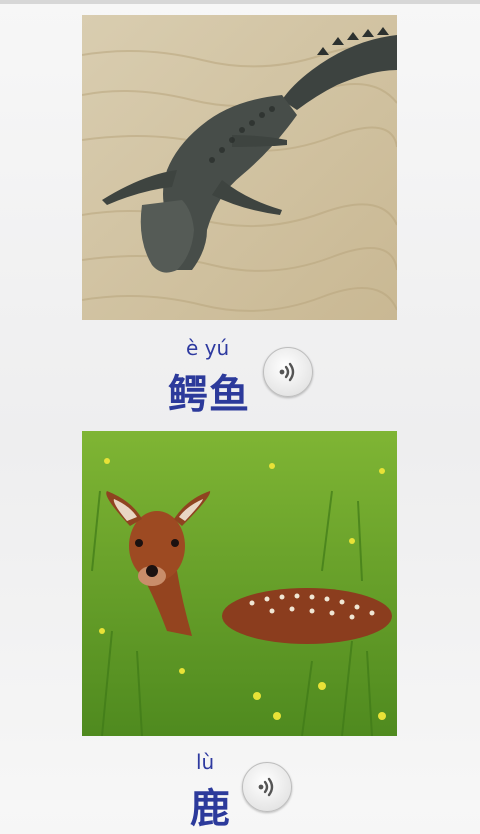 The width and height of the screenshot is (480, 834). Describe the element at coordinates (240, 2) in the screenshot. I see `status-strip` at that location.